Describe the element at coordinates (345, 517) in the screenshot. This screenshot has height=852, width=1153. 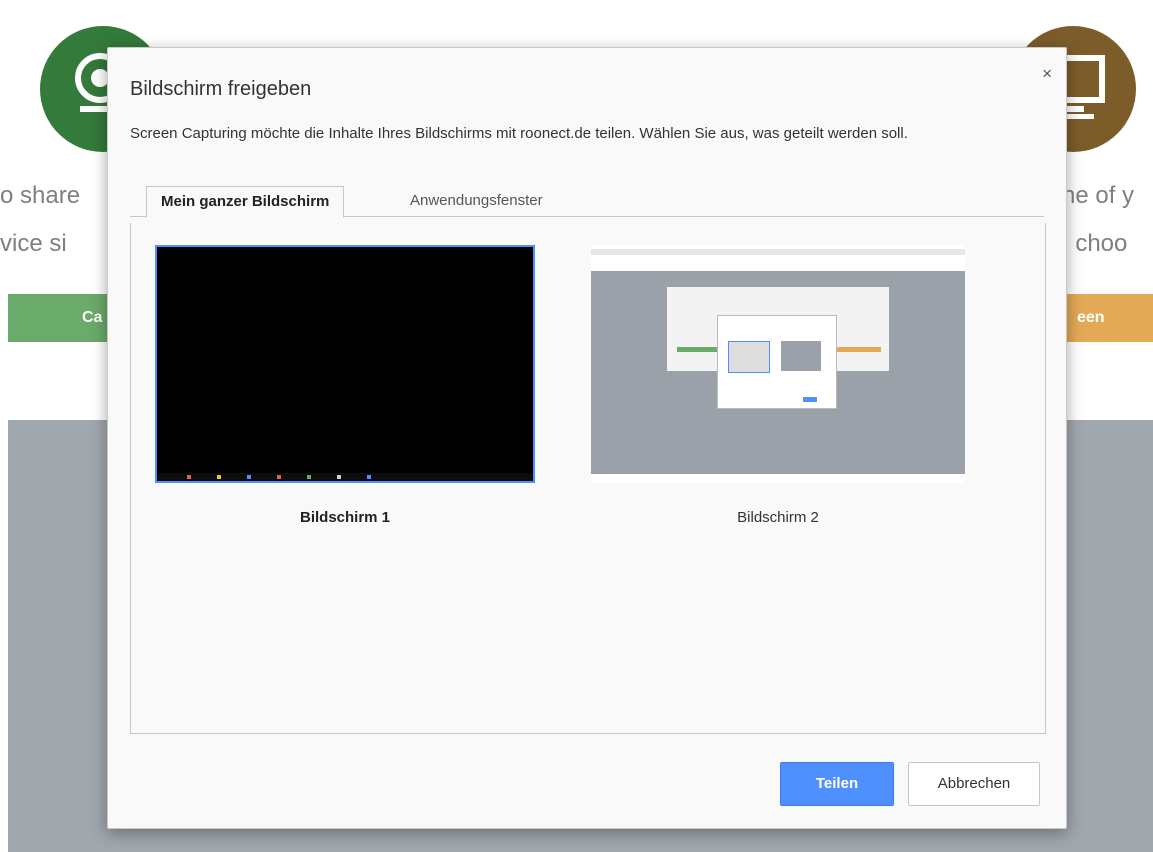
I see `screen-1-label: Bildschirm 1` at that location.